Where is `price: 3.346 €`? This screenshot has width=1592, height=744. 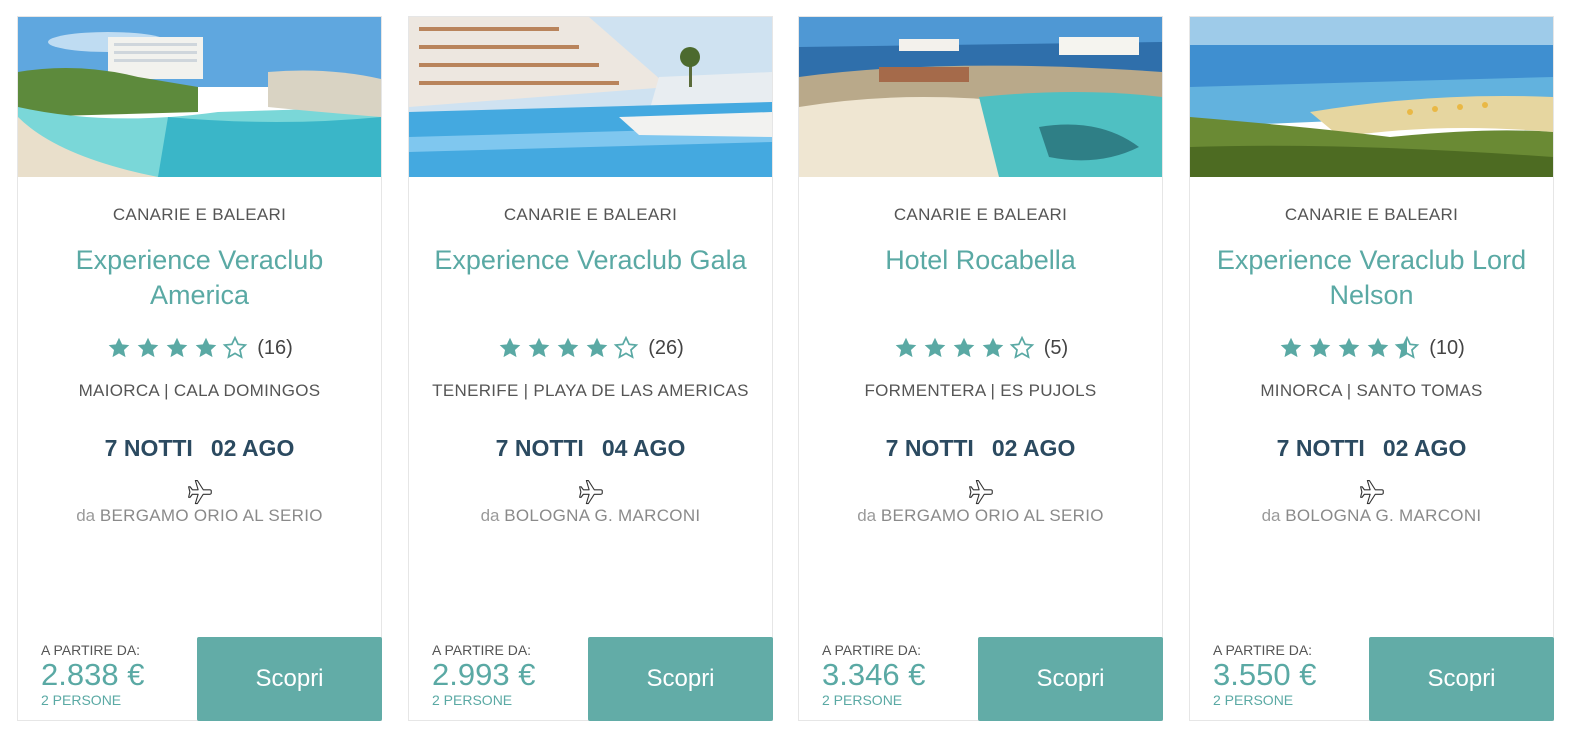
price: 3.346 € is located at coordinates (874, 674).